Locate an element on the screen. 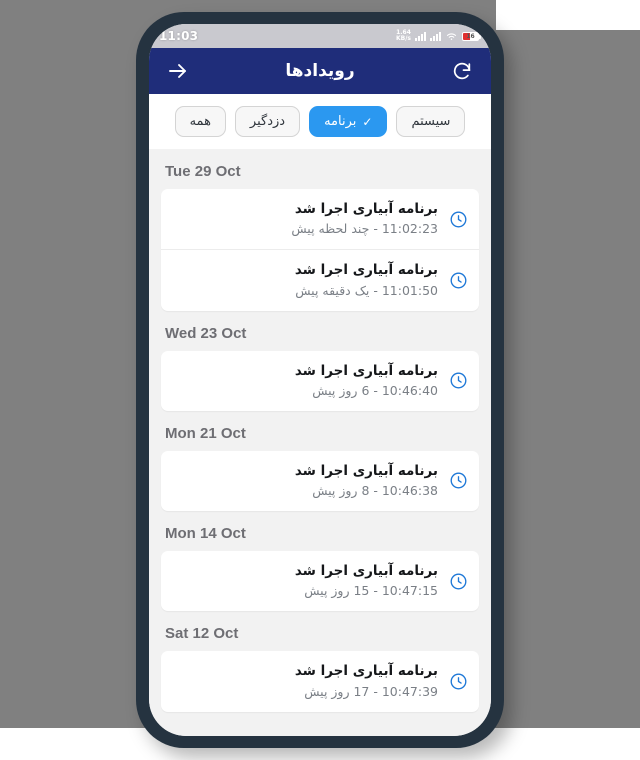  status-bar-clock: 11:03 is located at coordinates (179, 36).